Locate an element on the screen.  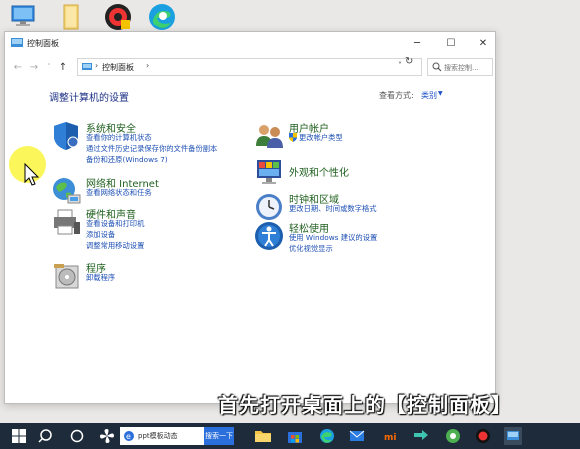
view-by-label: 查看方式: is located at coordinates (396, 95).